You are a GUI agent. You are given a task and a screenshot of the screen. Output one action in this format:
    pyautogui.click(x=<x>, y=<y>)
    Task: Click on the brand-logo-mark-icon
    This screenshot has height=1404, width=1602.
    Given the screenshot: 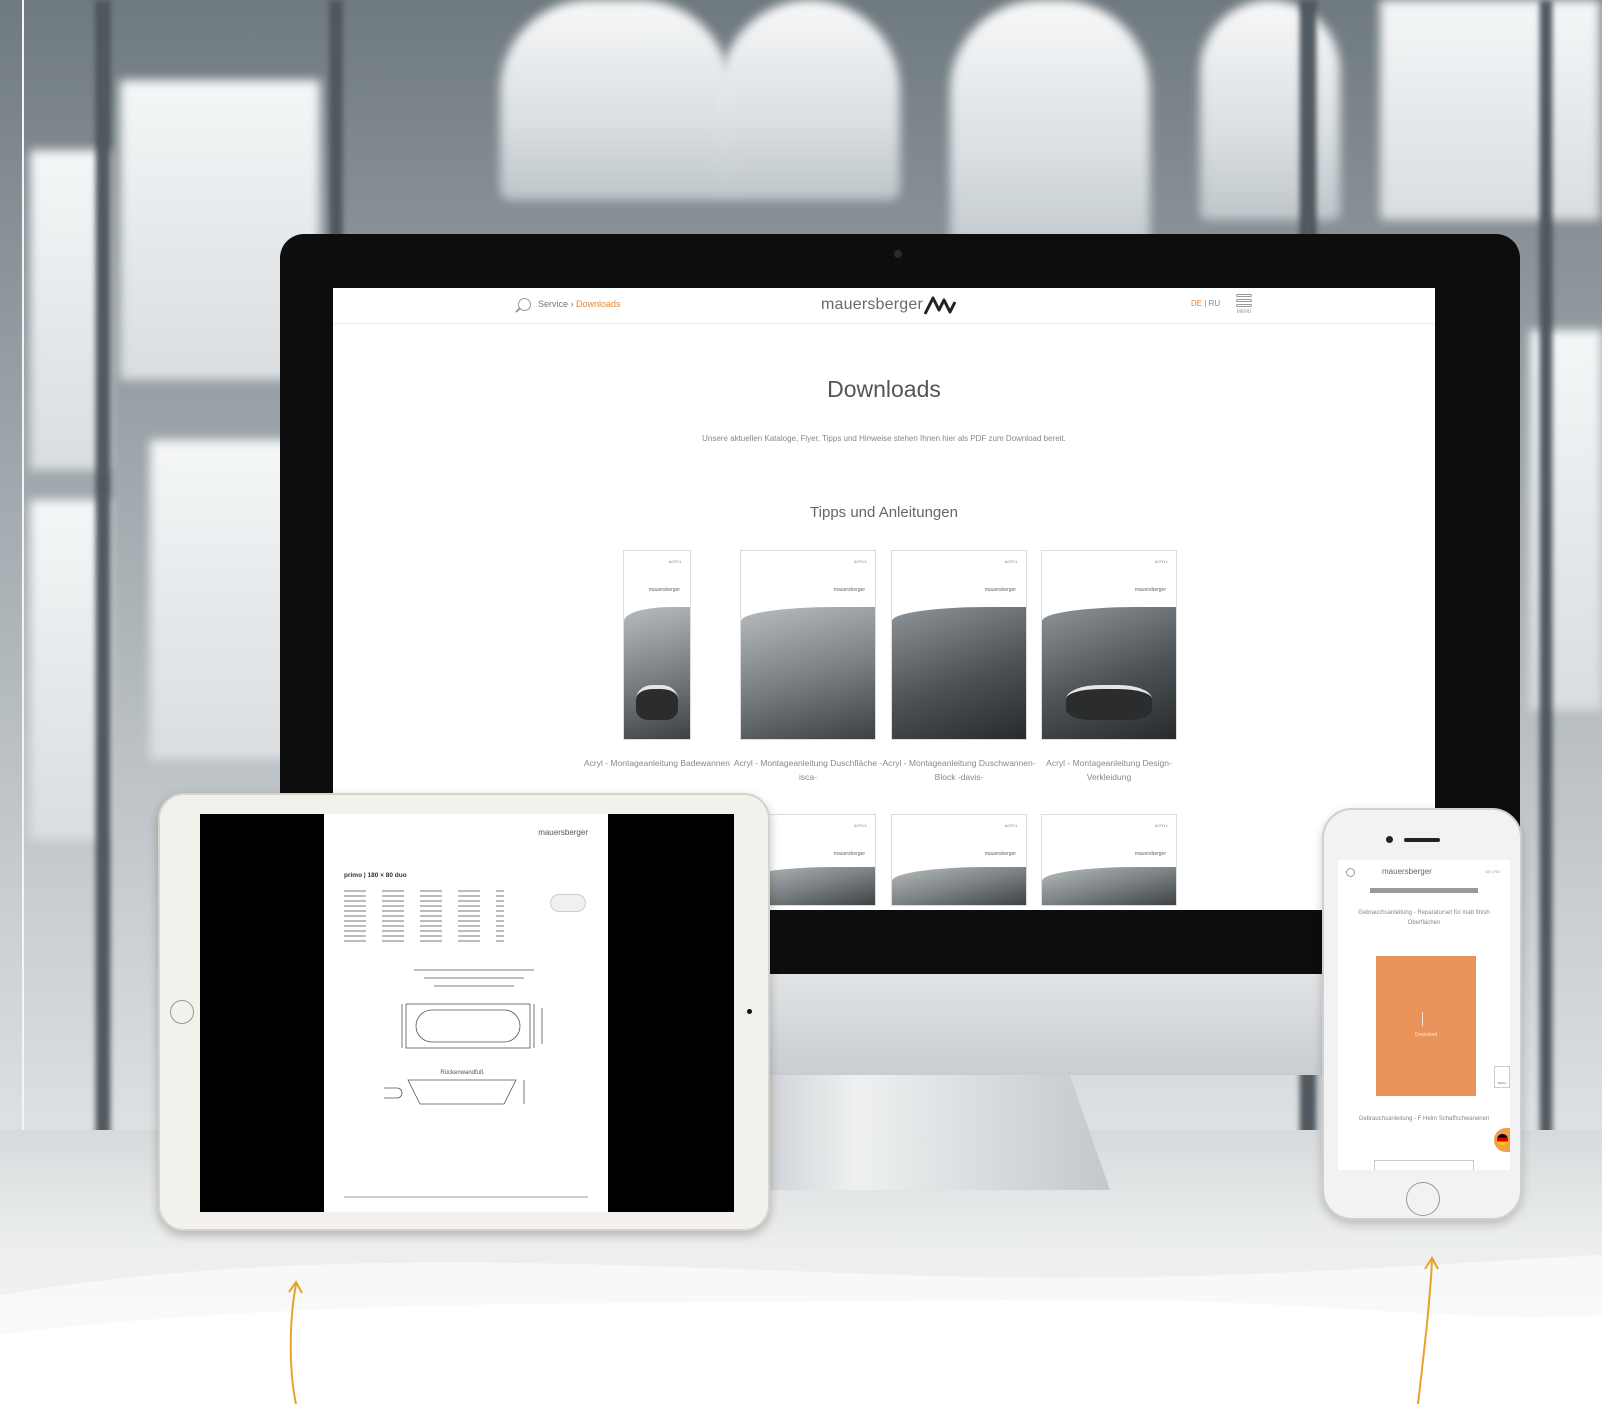 What is the action you would take?
    pyautogui.click(x=940, y=305)
    